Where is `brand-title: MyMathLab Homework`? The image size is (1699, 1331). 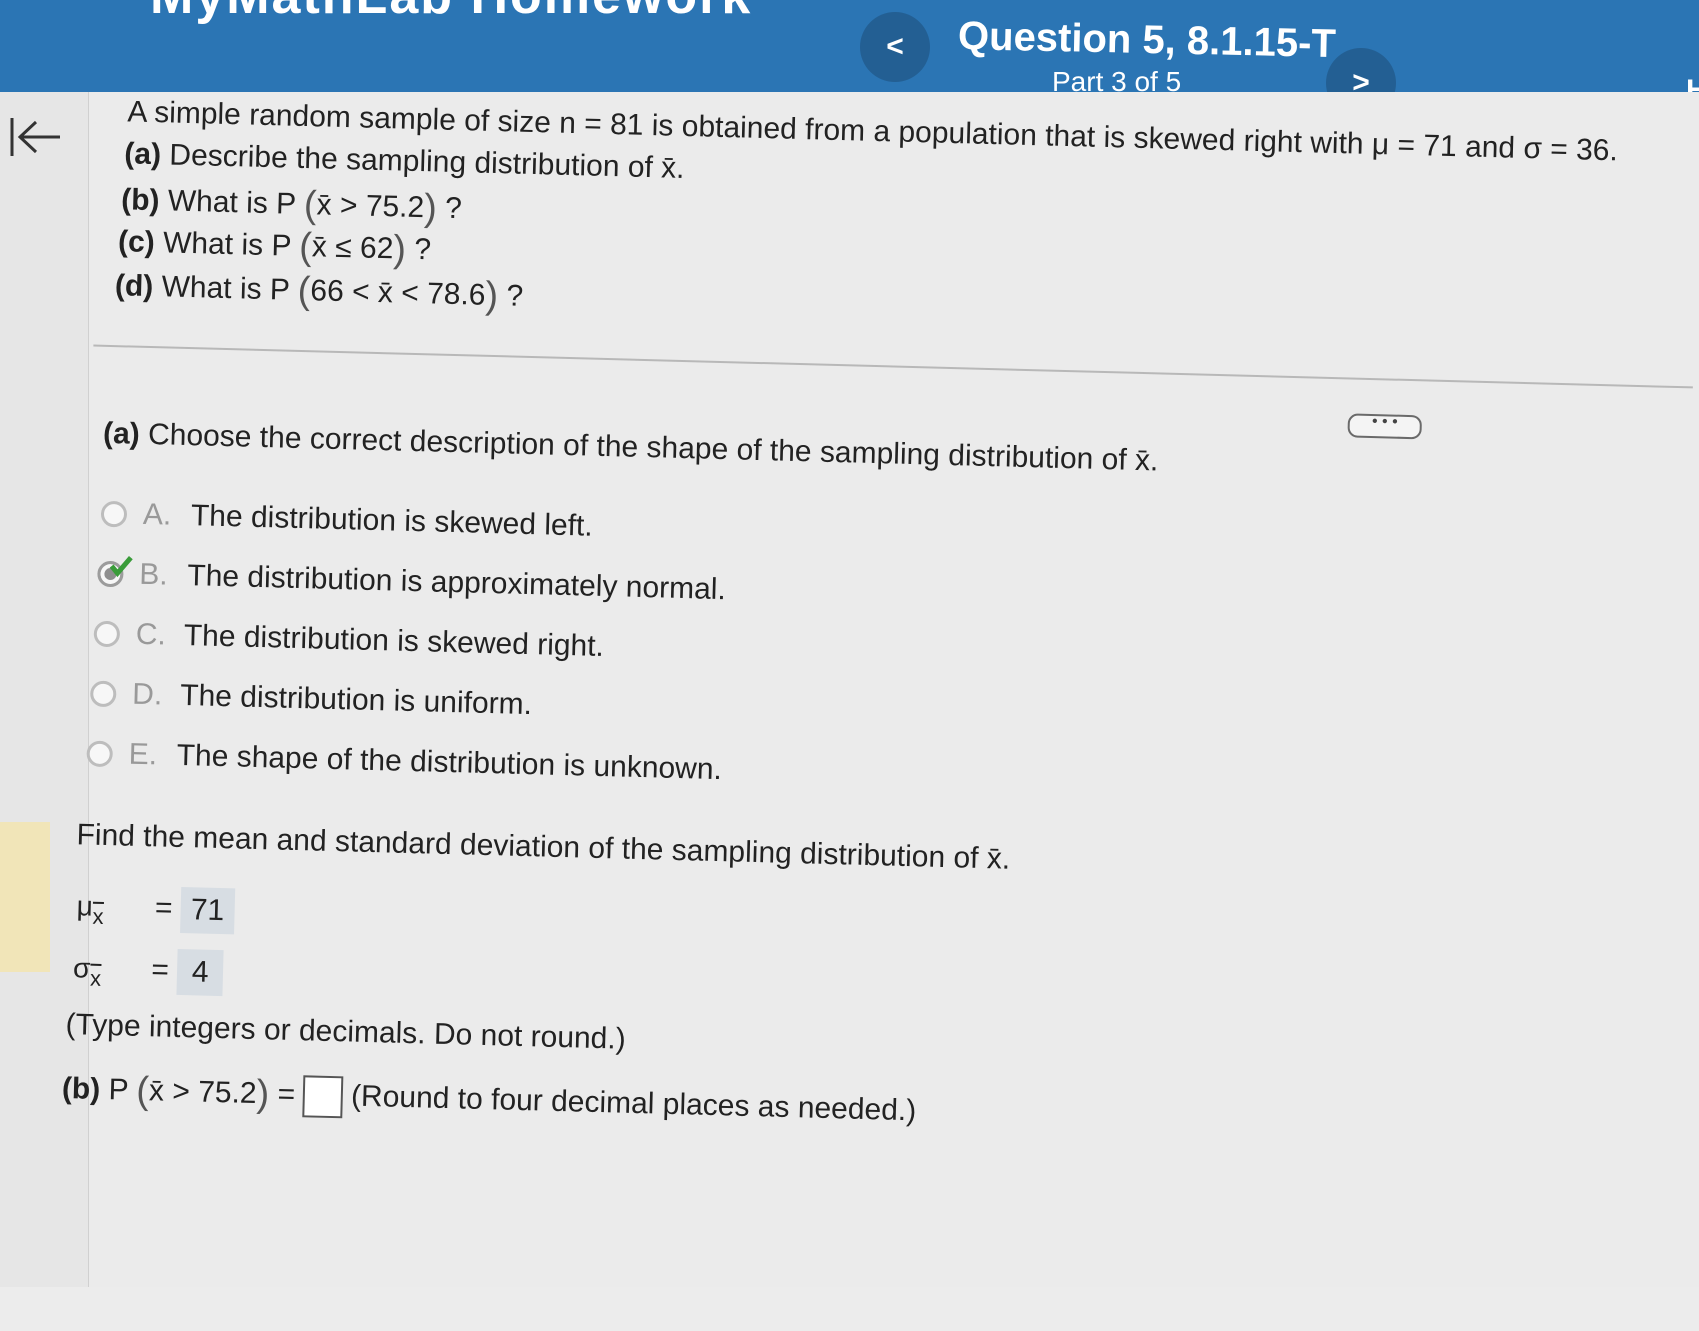
brand-title: MyMathLab Homework is located at coordinates (451, 13).